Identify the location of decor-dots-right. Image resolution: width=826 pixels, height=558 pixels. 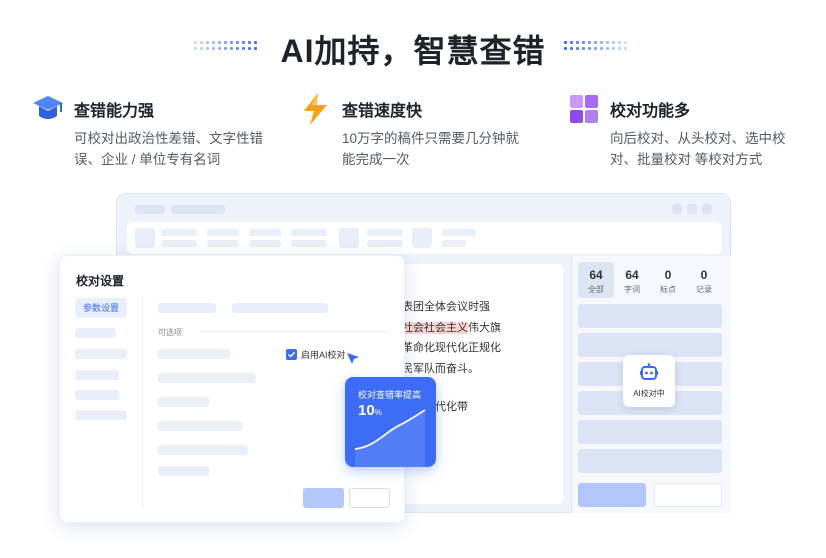
(598, 47).